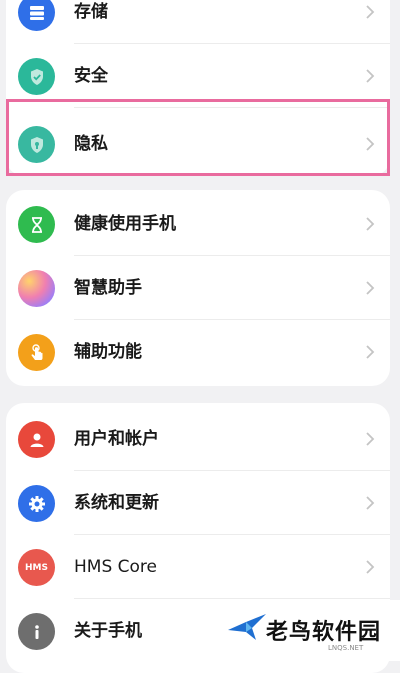 The image size is (400, 673). Describe the element at coordinates (116, 503) in the screenshot. I see `settings-item-label: 系统和更新` at that location.